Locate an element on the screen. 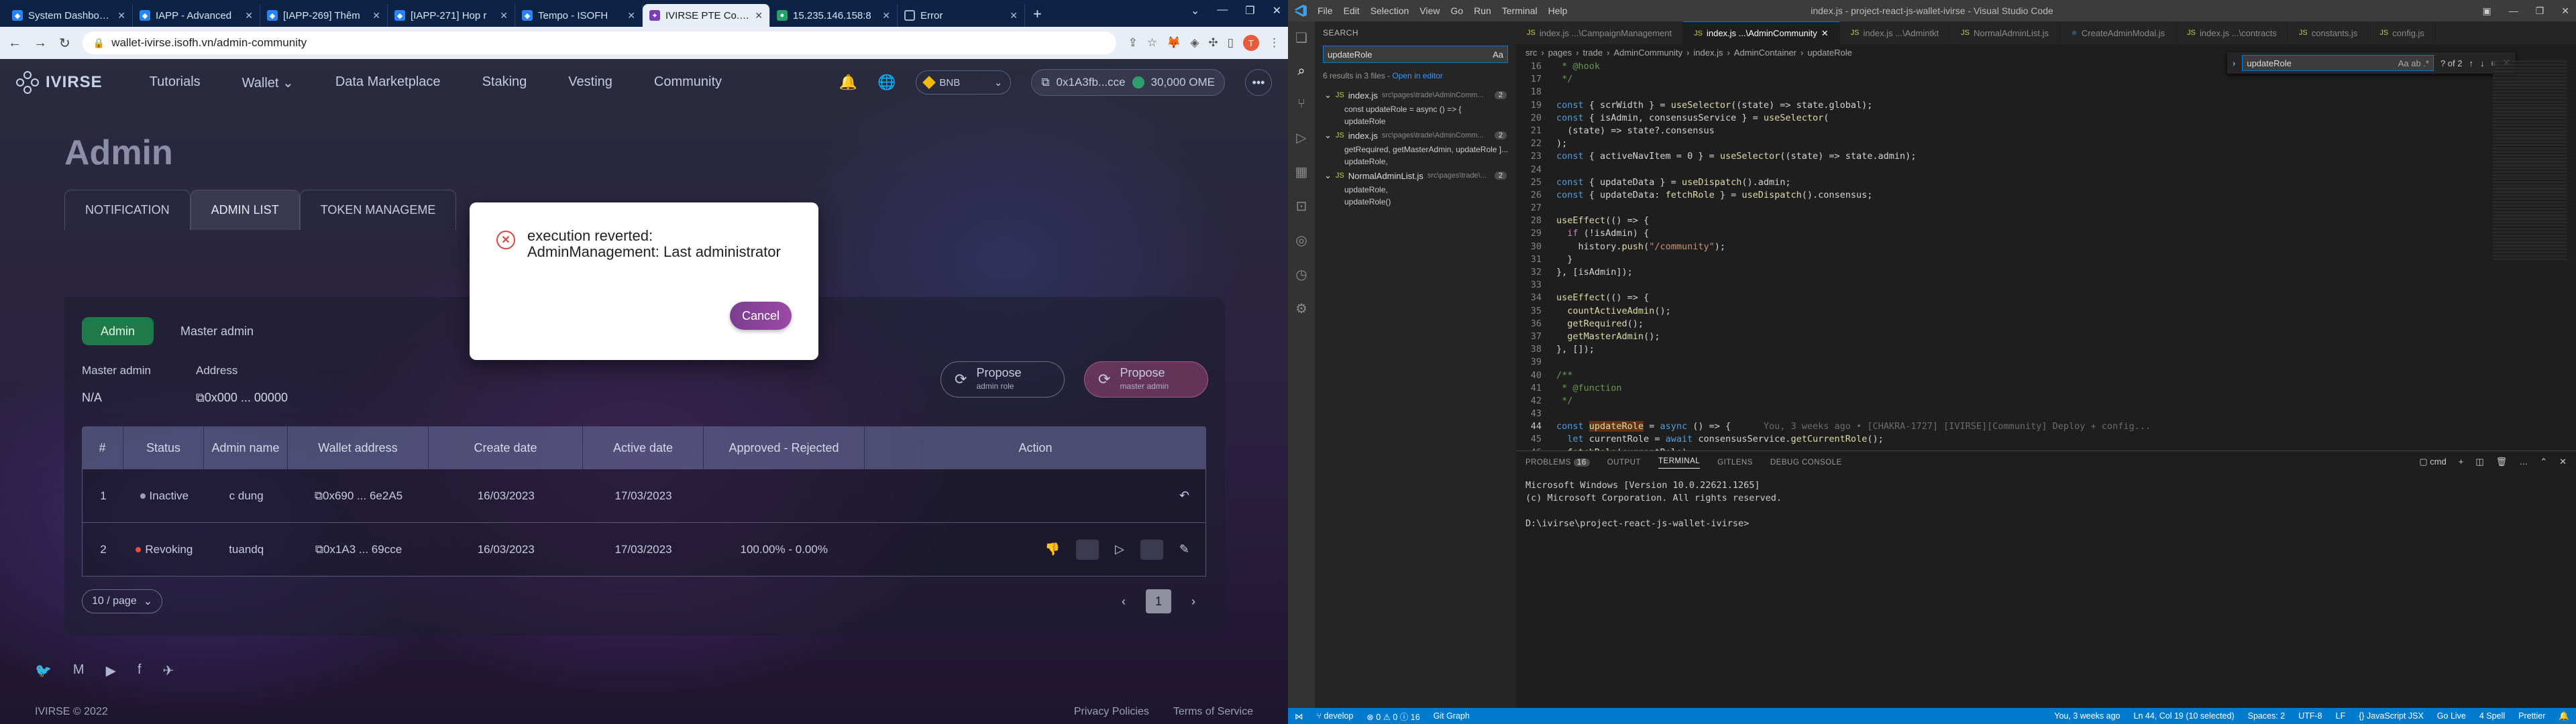 Image resolution: width=2576 pixels, height=724 pixels. tab-debug-console: DEBUG CONSOLE is located at coordinates (1806, 463).